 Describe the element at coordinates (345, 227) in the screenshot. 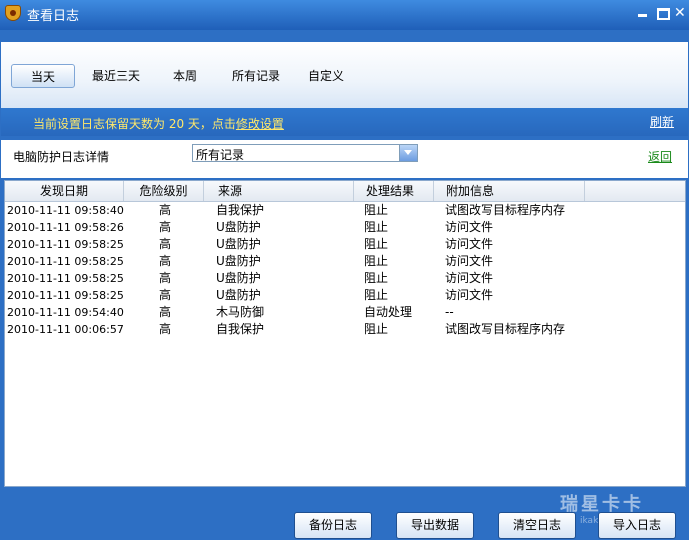

I see `table-row: 2010-11-11 09:58:26 高 U盘防护 阻止 访问文件` at that location.